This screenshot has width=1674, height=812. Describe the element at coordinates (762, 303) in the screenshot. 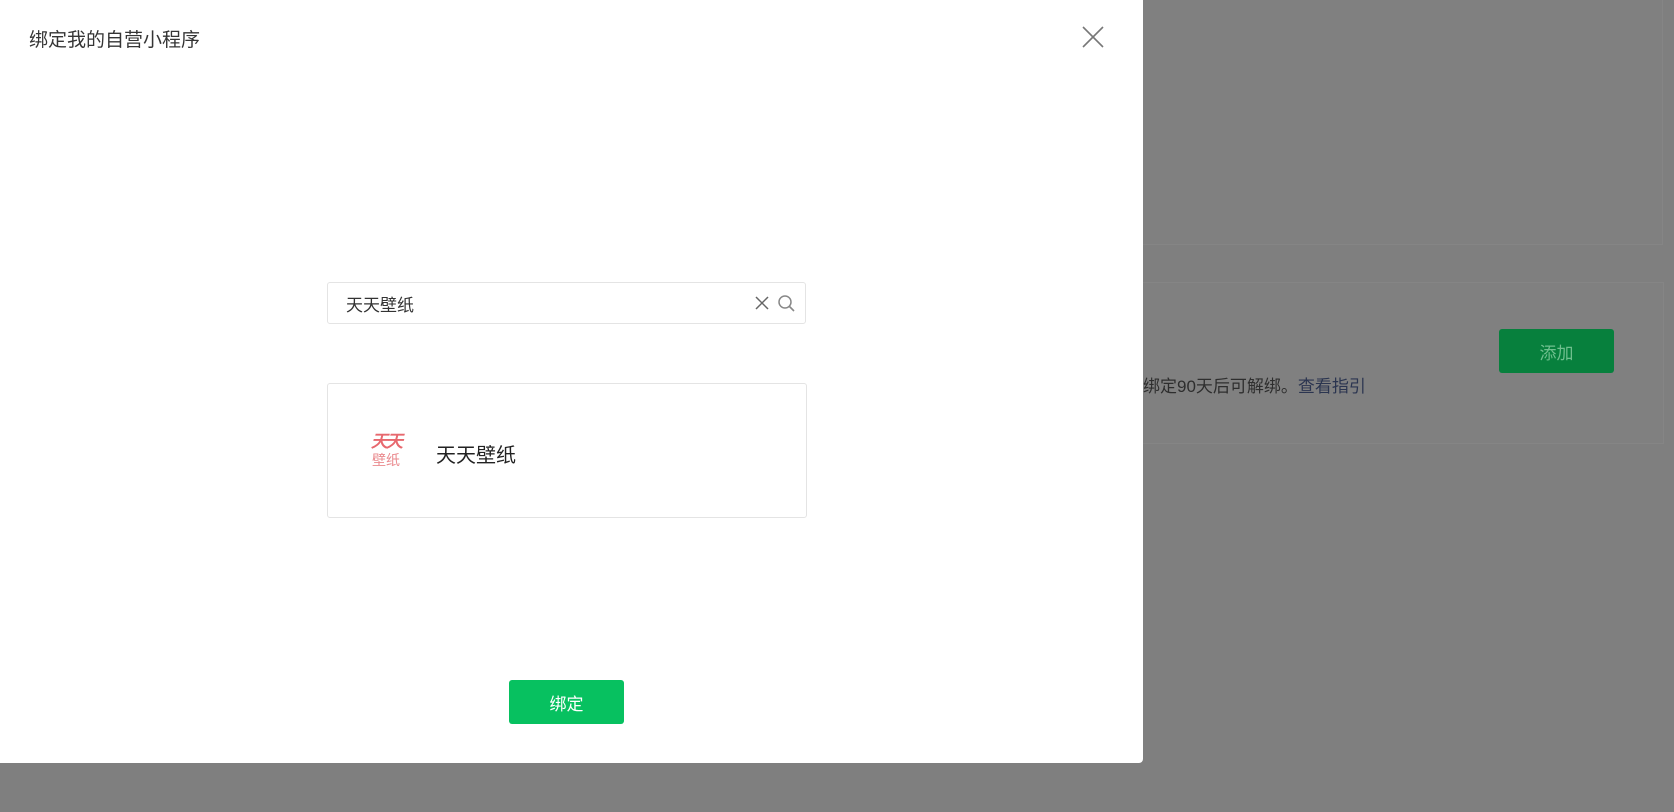

I see `clear-icon` at that location.